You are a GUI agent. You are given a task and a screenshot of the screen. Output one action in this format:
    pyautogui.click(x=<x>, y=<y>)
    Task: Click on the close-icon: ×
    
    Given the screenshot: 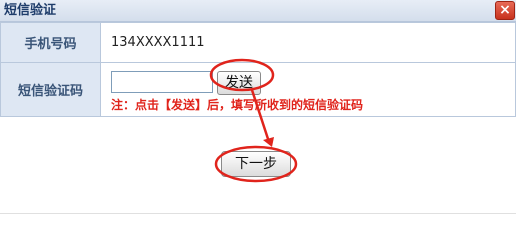 What is the action you would take?
    pyautogui.click(x=505, y=10)
    